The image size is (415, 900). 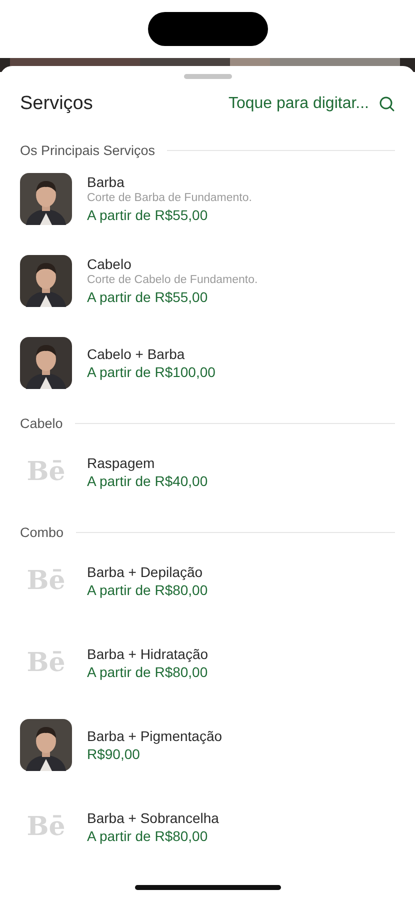 I want to click on service-item: Cabelo + Barba A partir de R$100,00, so click(x=207, y=363).